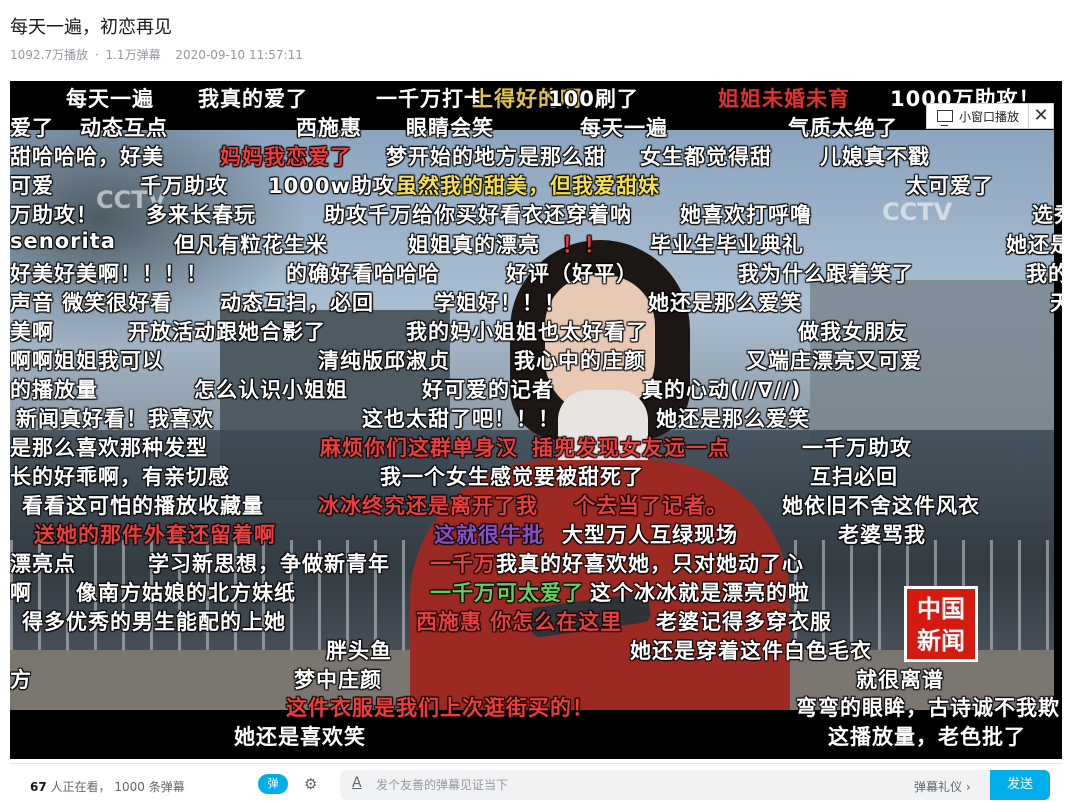 The width and height of the screenshot is (1073, 802). Describe the element at coordinates (945, 118) in the screenshot. I see `mini-window-icon` at that location.